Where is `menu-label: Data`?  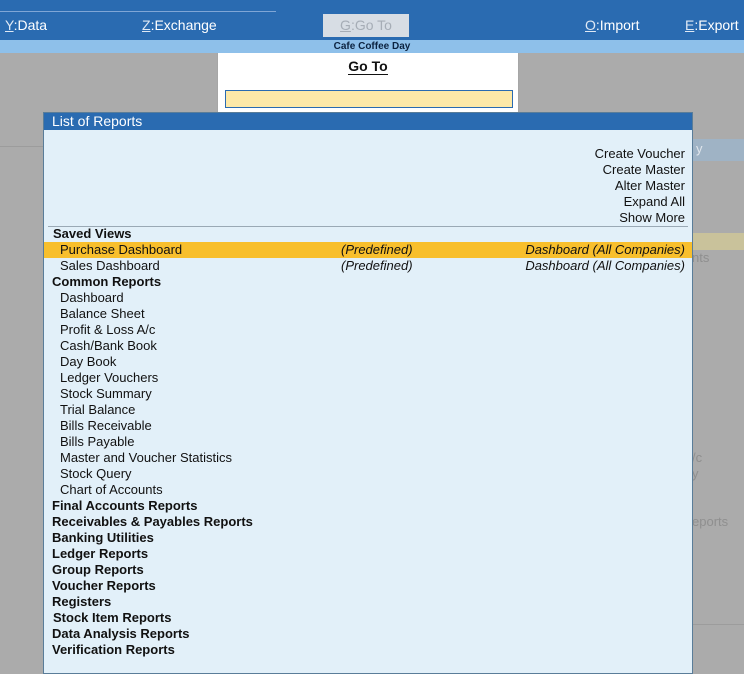
menu-label: Data is located at coordinates (32, 25).